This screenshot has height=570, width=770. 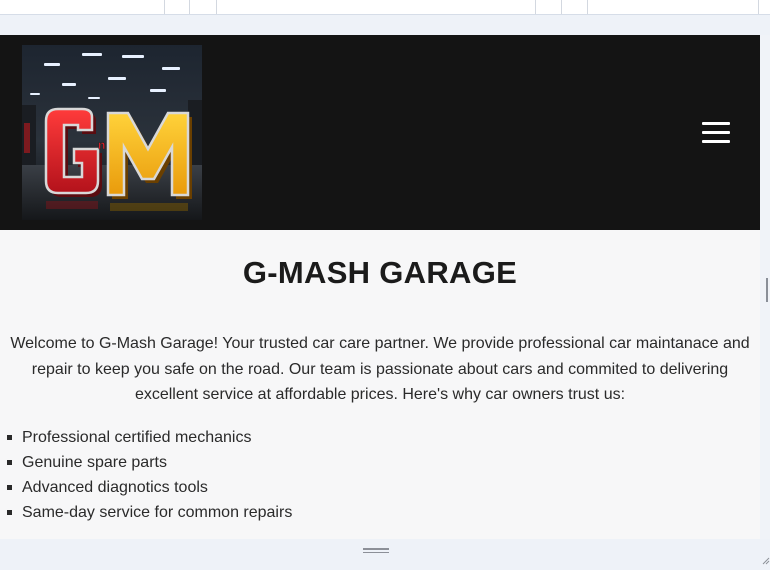 What do you see at coordinates (94, 462) in the screenshot?
I see `feature-label: Genuine spare parts` at bounding box center [94, 462].